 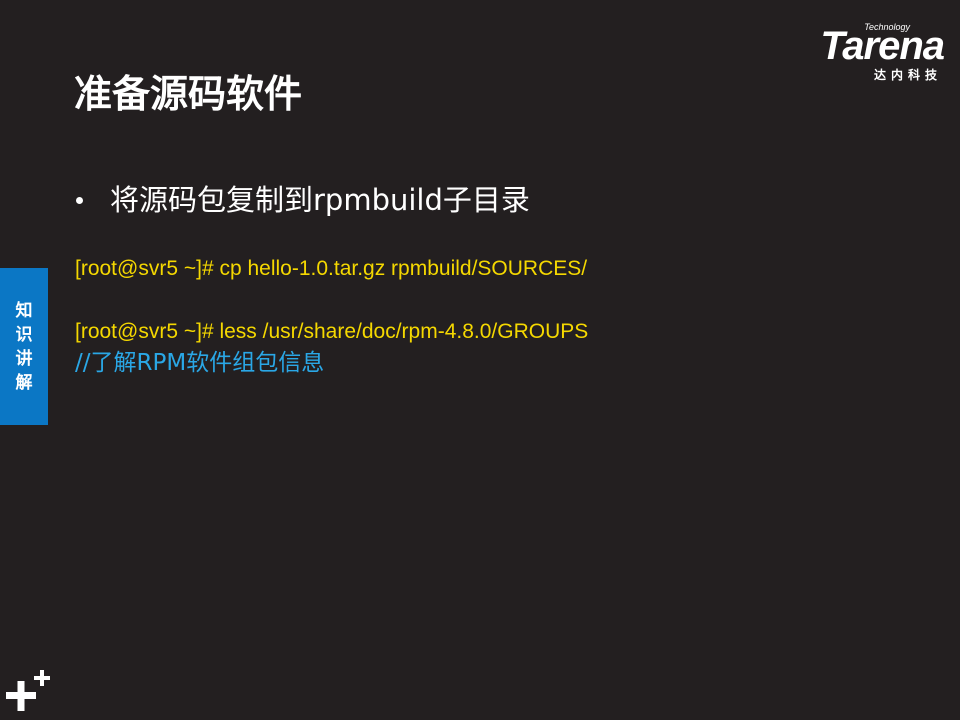 I want to click on bullet-item: 将源码包复制到rpmbuild子目录, so click(x=301, y=200).